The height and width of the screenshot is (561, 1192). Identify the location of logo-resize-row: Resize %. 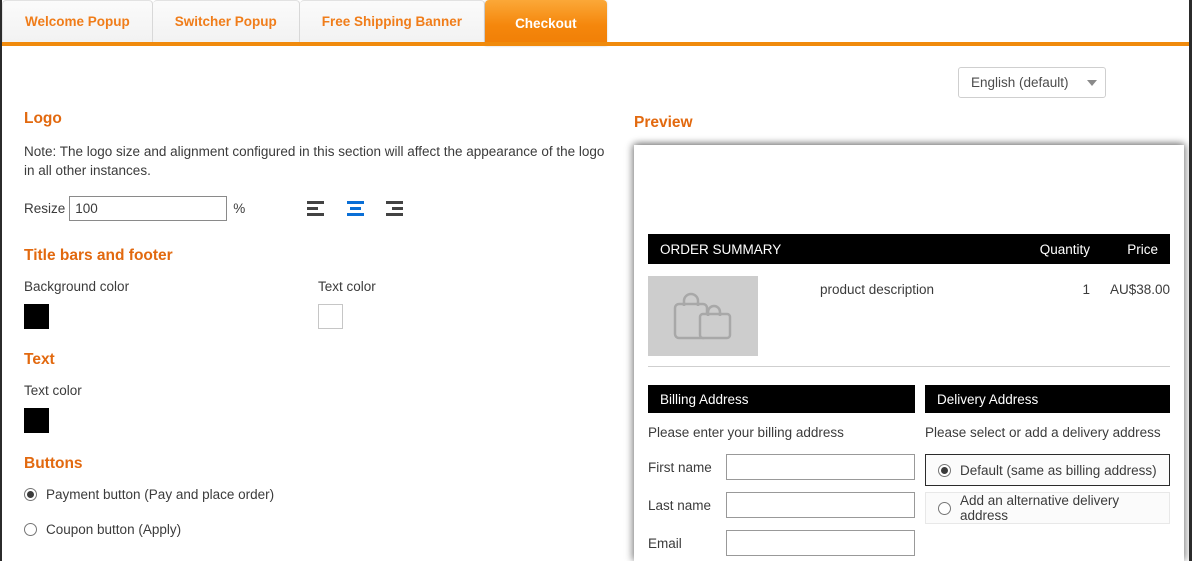
(324, 208).